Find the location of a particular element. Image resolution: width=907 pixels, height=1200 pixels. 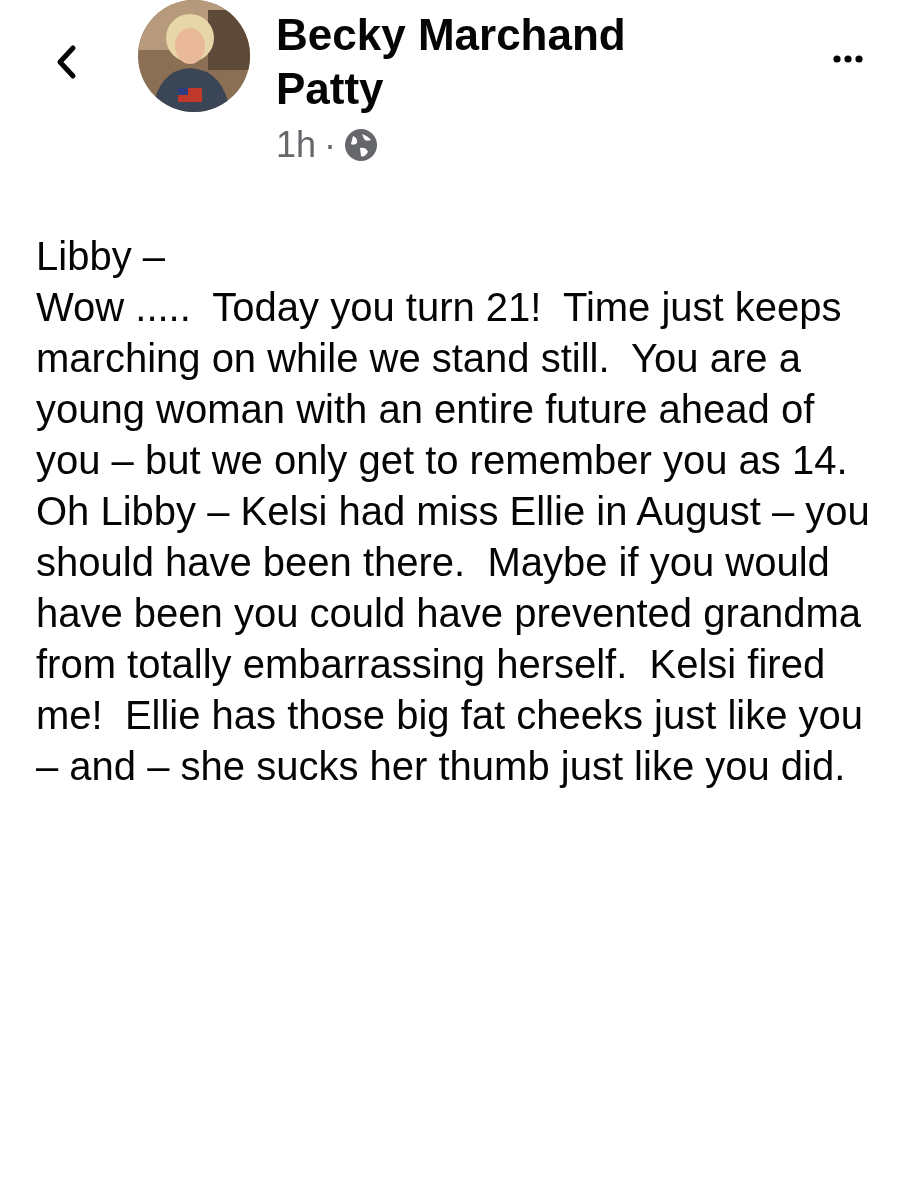

post-greeting: Libby – is located at coordinates (101, 256).